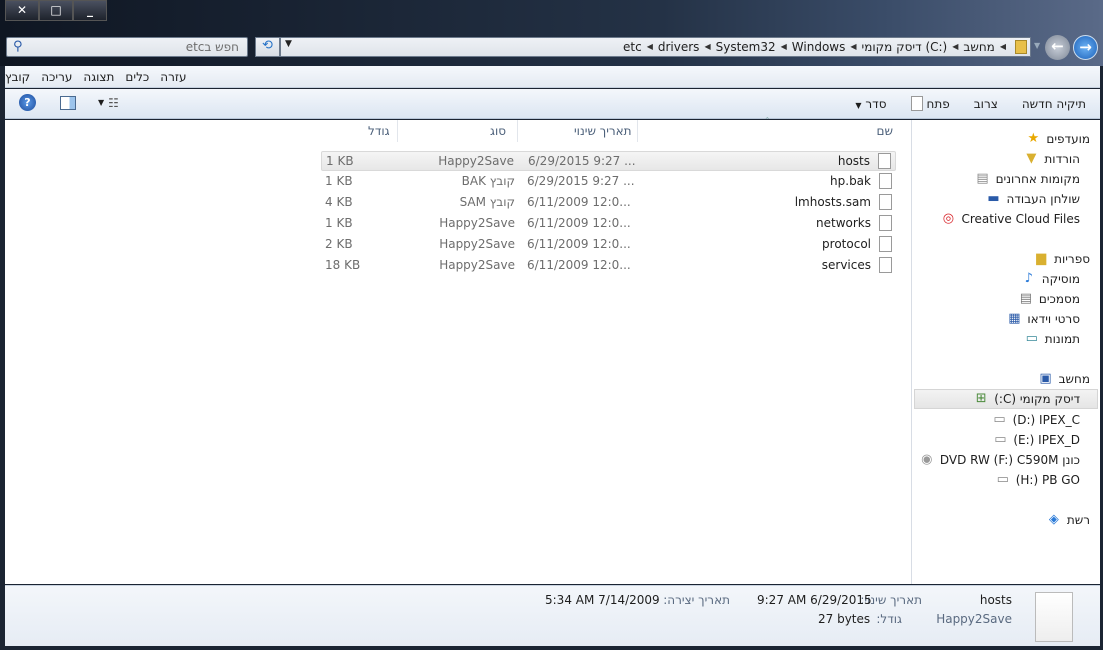 The height and width of the screenshot is (650, 1103). I want to click on nav-network: ◈ רשת, so click(1068, 519).